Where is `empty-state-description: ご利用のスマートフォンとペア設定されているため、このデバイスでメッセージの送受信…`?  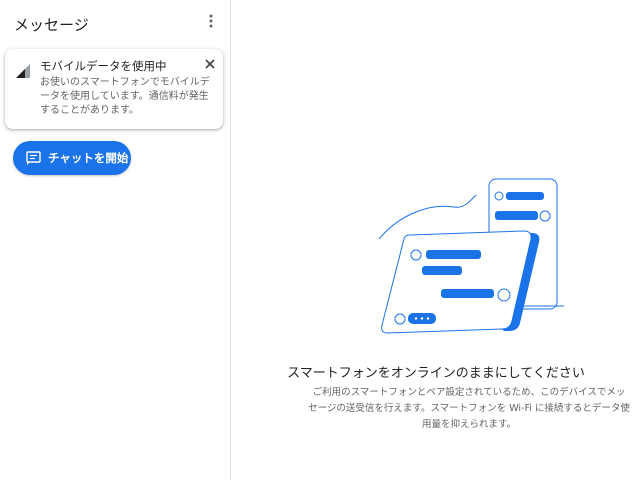
empty-state-description: ご利用のスマートフォンとペア設定されているため、このデバイスでメッセージの送受信… is located at coordinates (469, 408).